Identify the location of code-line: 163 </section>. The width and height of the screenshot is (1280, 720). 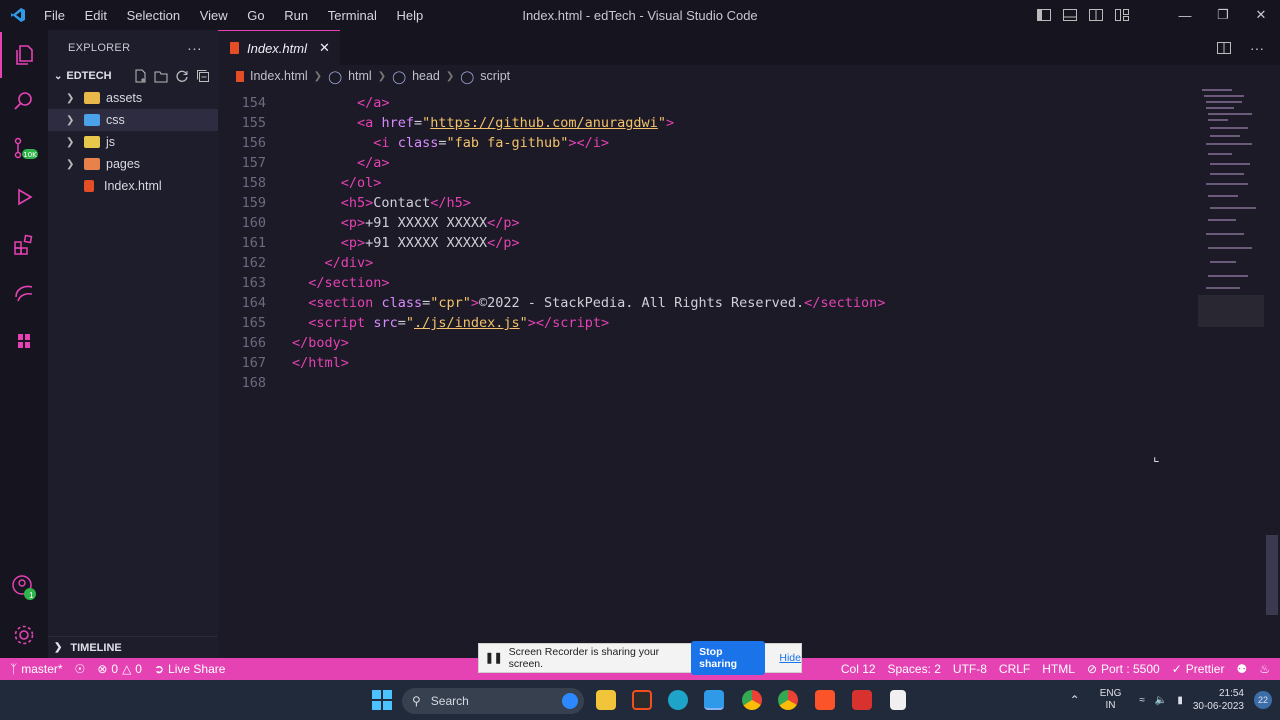
(708, 283).